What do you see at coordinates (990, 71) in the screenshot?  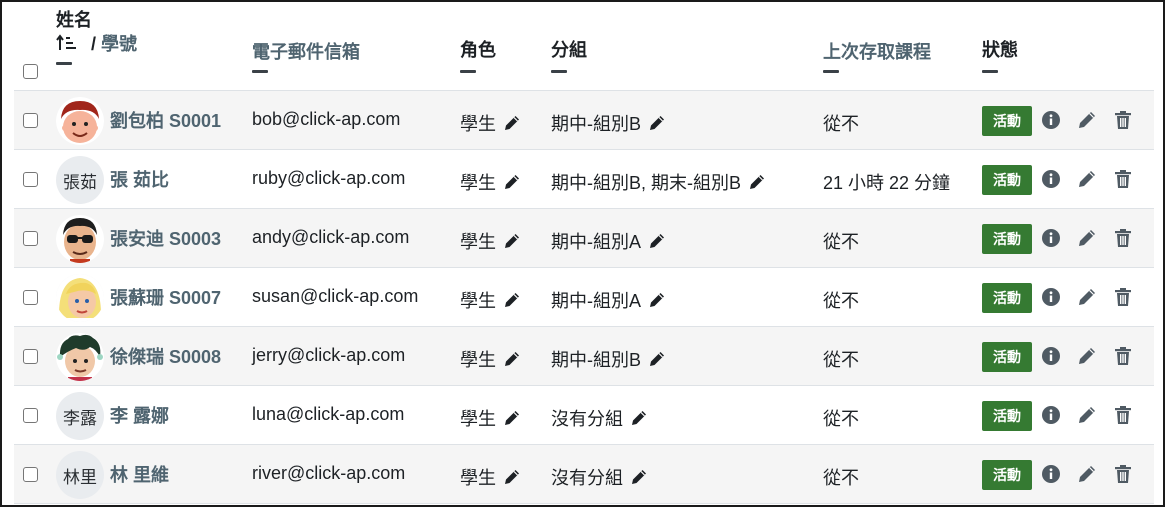 I see `header-status-collapse` at bounding box center [990, 71].